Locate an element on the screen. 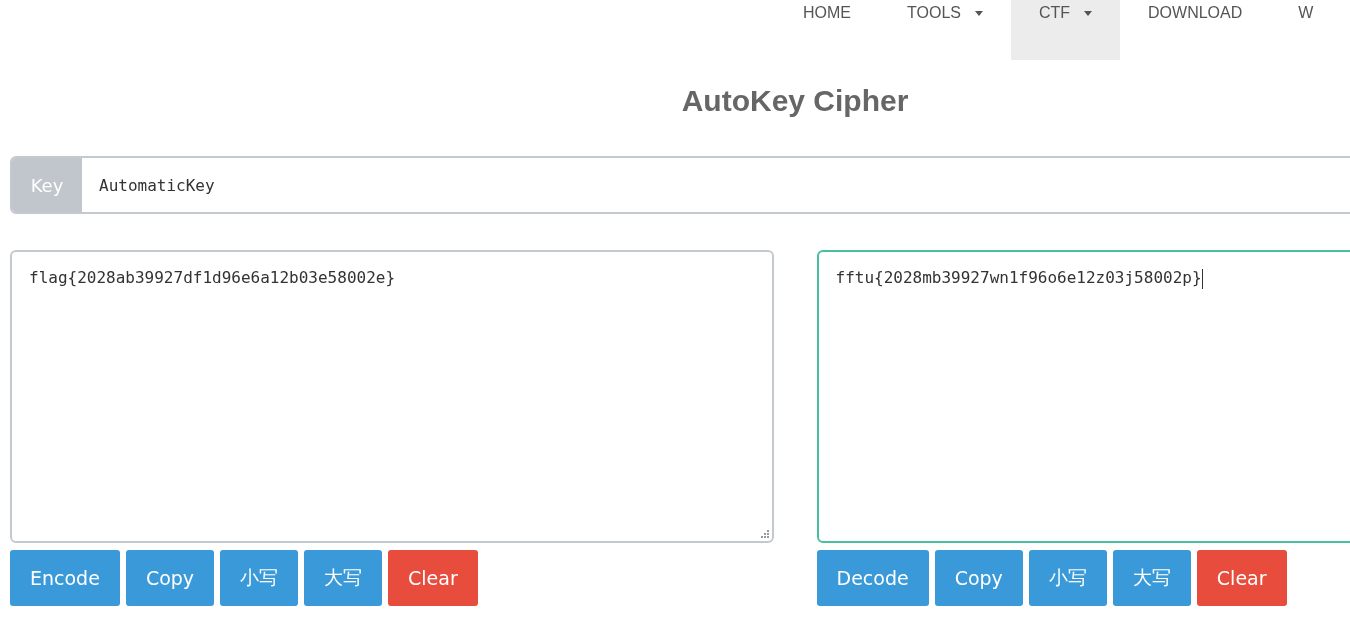  nav-link: CTF is located at coordinates (1065, 30).